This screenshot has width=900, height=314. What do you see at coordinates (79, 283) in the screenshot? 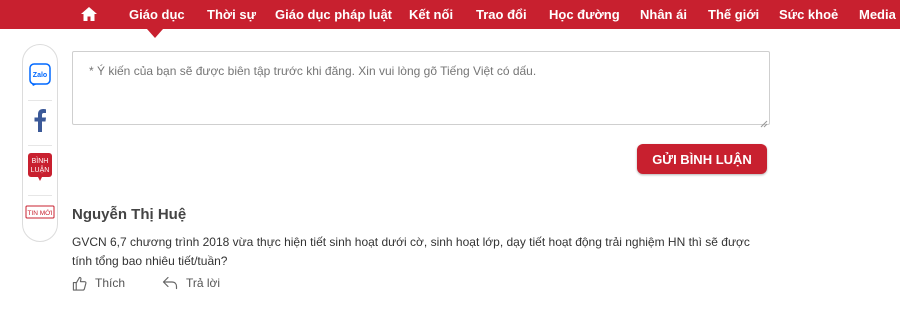
I see `thumbs-up-icon` at bounding box center [79, 283].